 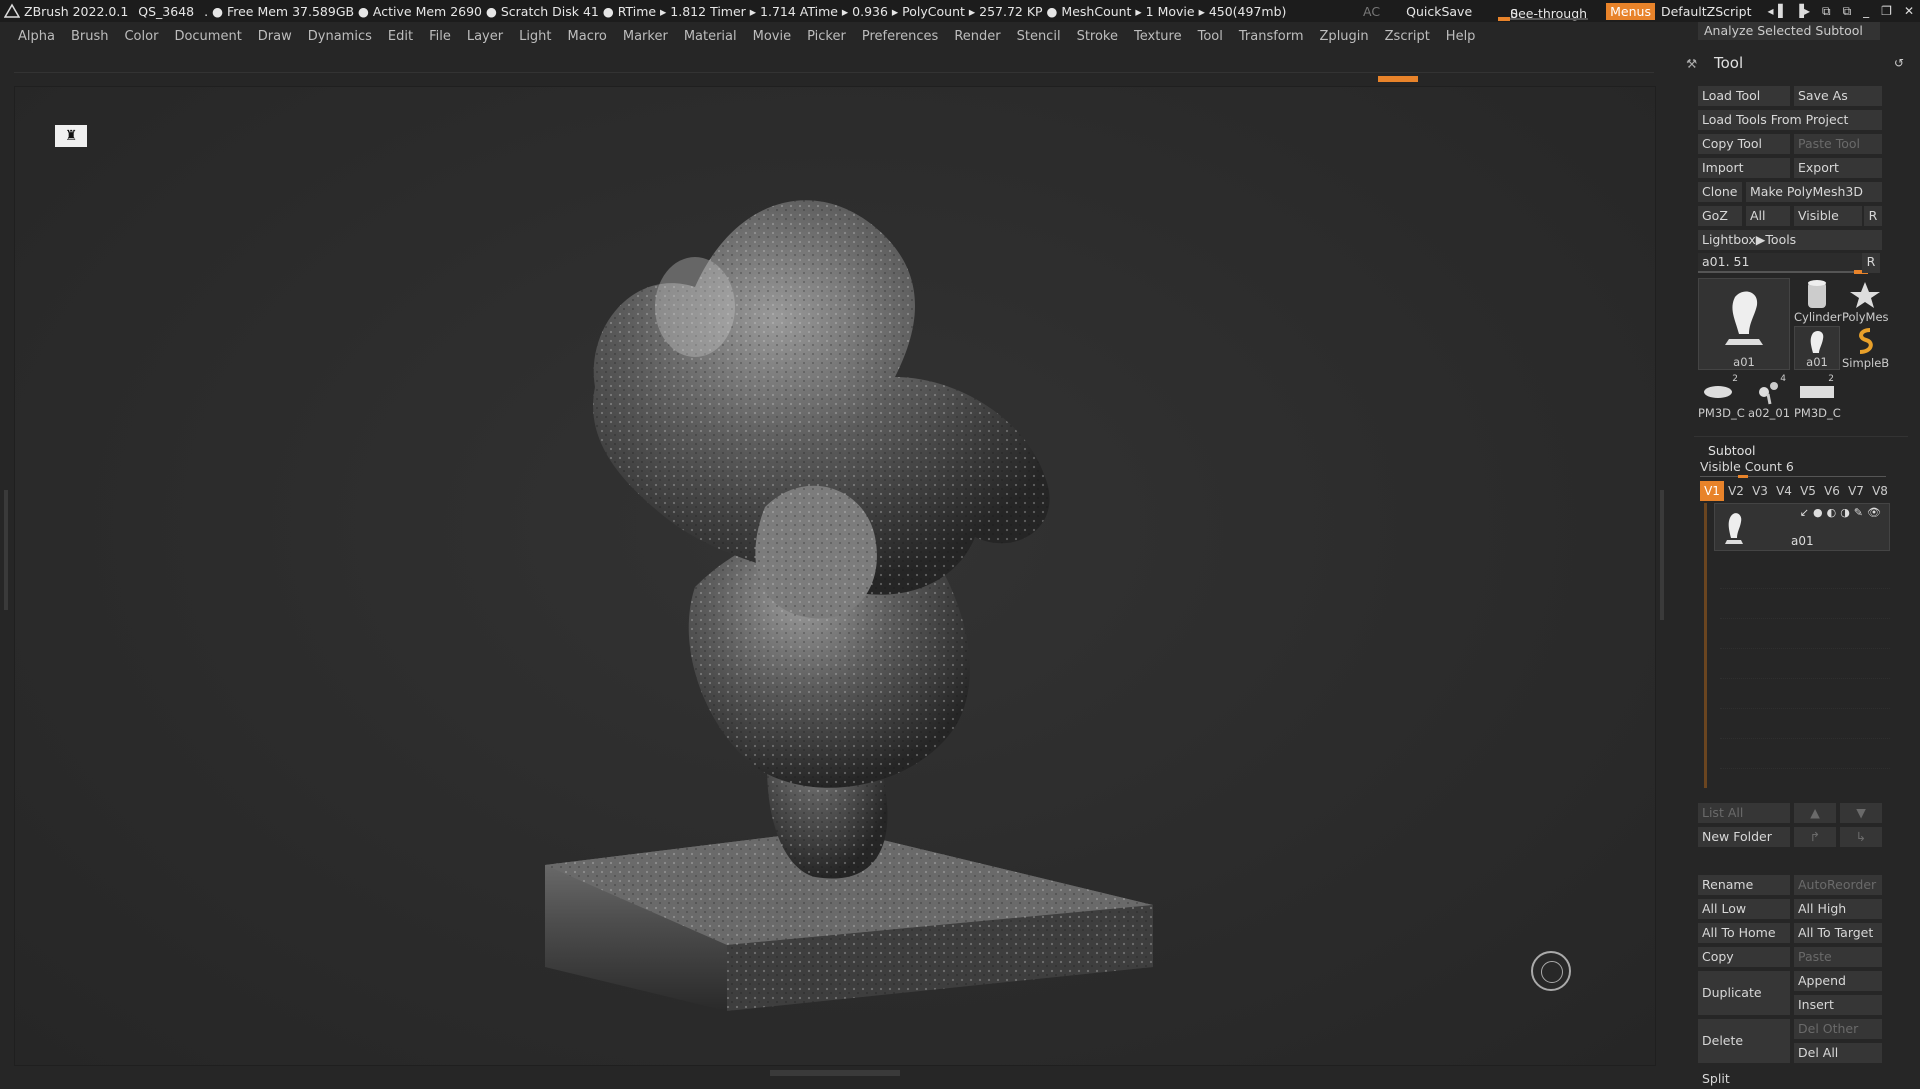 What do you see at coordinates (1461, 36) in the screenshot?
I see `menu-help: Help` at bounding box center [1461, 36].